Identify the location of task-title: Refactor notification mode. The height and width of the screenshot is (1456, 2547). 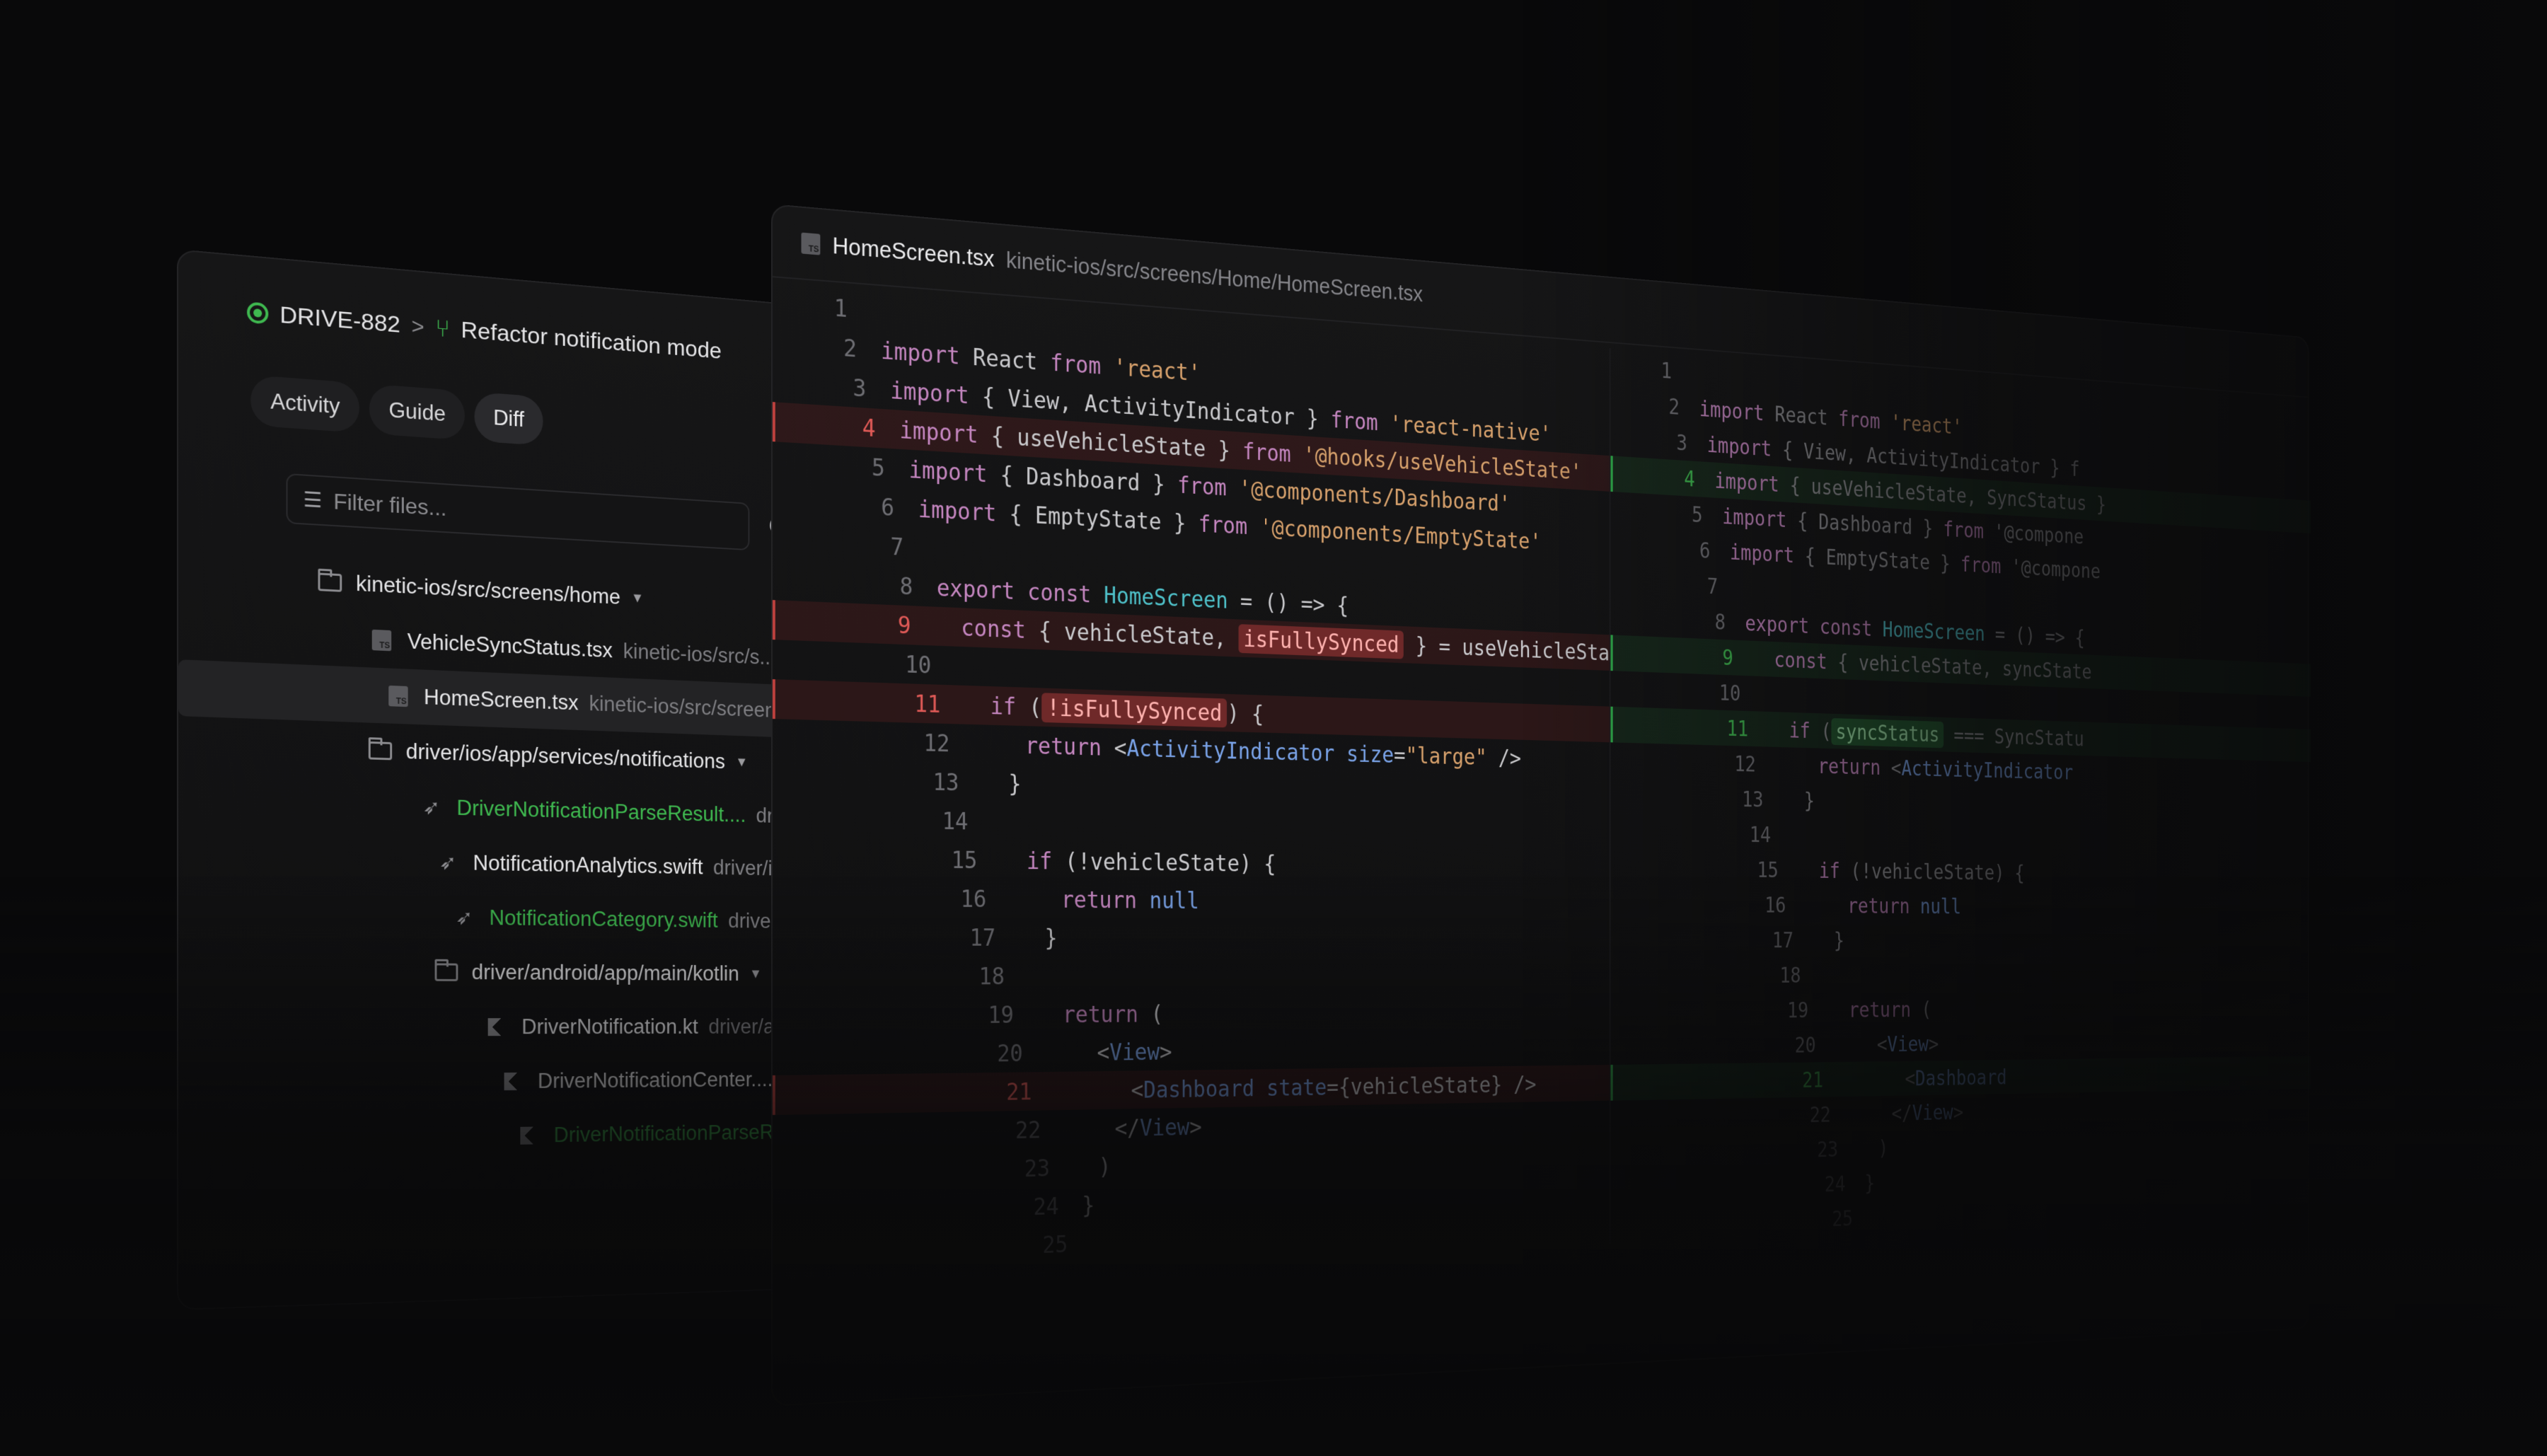
(591, 340).